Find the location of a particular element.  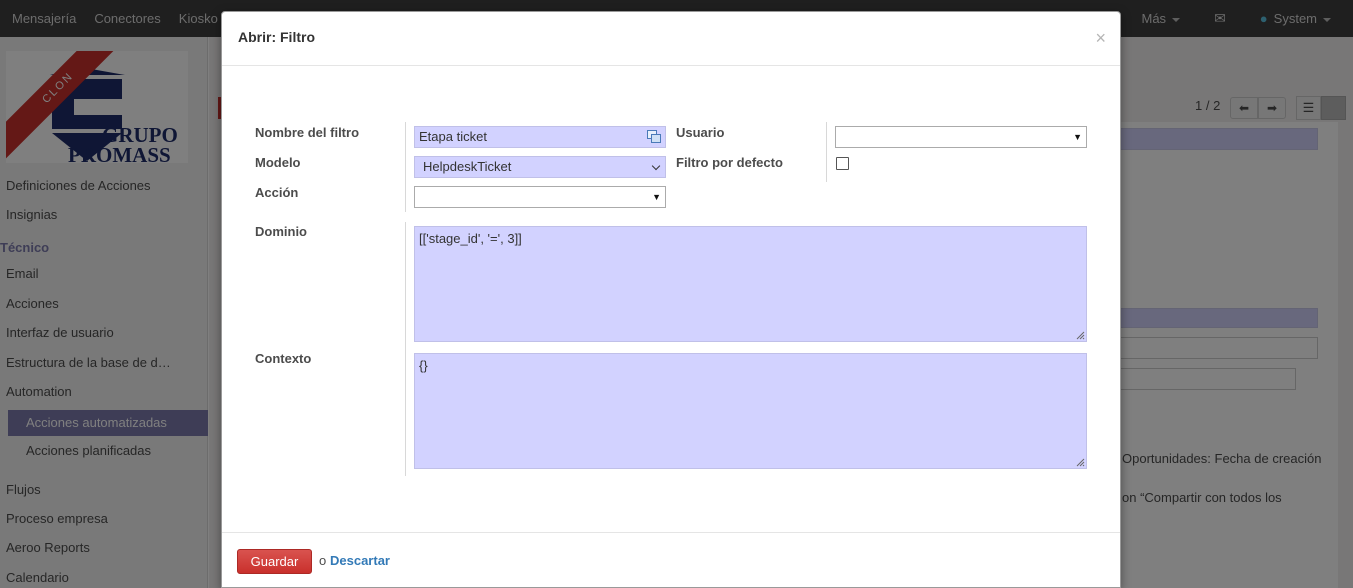

model-select: HelpdeskTicket is located at coordinates (540, 167).